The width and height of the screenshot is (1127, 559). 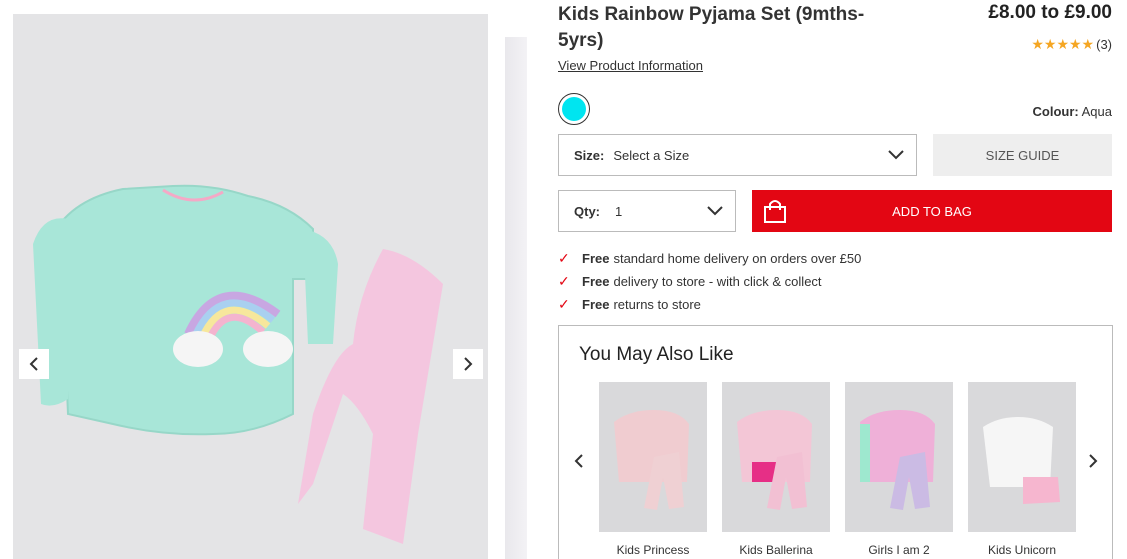 I want to click on product-rating: ★★★★★ (3), so click(x=1071, y=44).